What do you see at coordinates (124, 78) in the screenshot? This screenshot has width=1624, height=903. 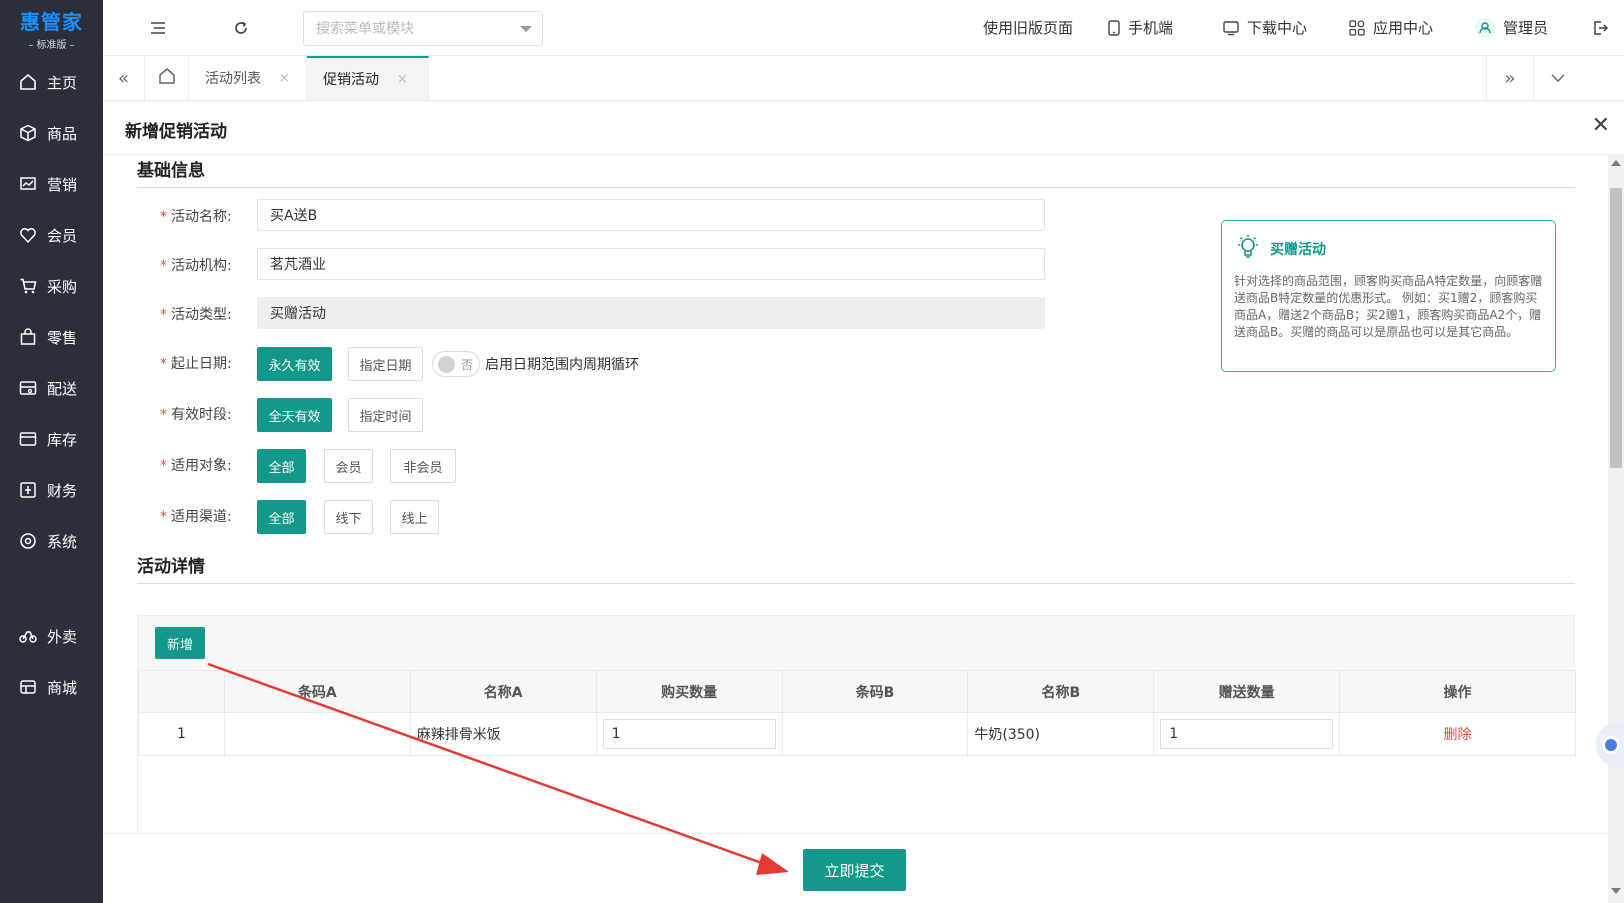 I see `tabs-scroll-left-icon: «` at bounding box center [124, 78].